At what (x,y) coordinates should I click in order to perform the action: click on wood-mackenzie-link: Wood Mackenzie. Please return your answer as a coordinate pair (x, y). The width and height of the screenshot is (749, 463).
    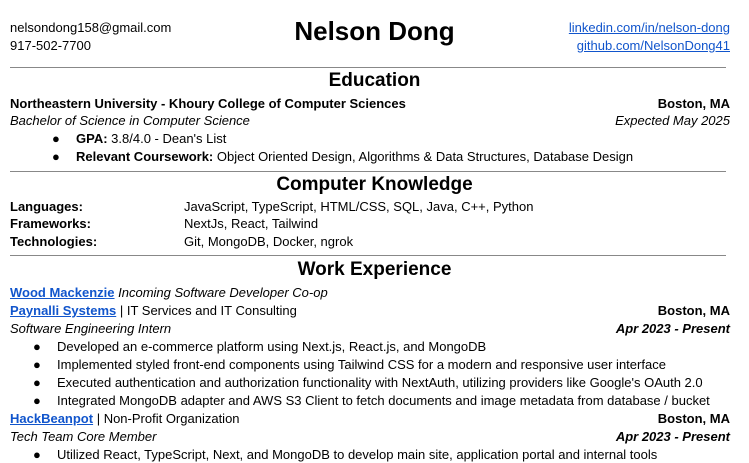
    Looking at the image, I should click on (62, 292).